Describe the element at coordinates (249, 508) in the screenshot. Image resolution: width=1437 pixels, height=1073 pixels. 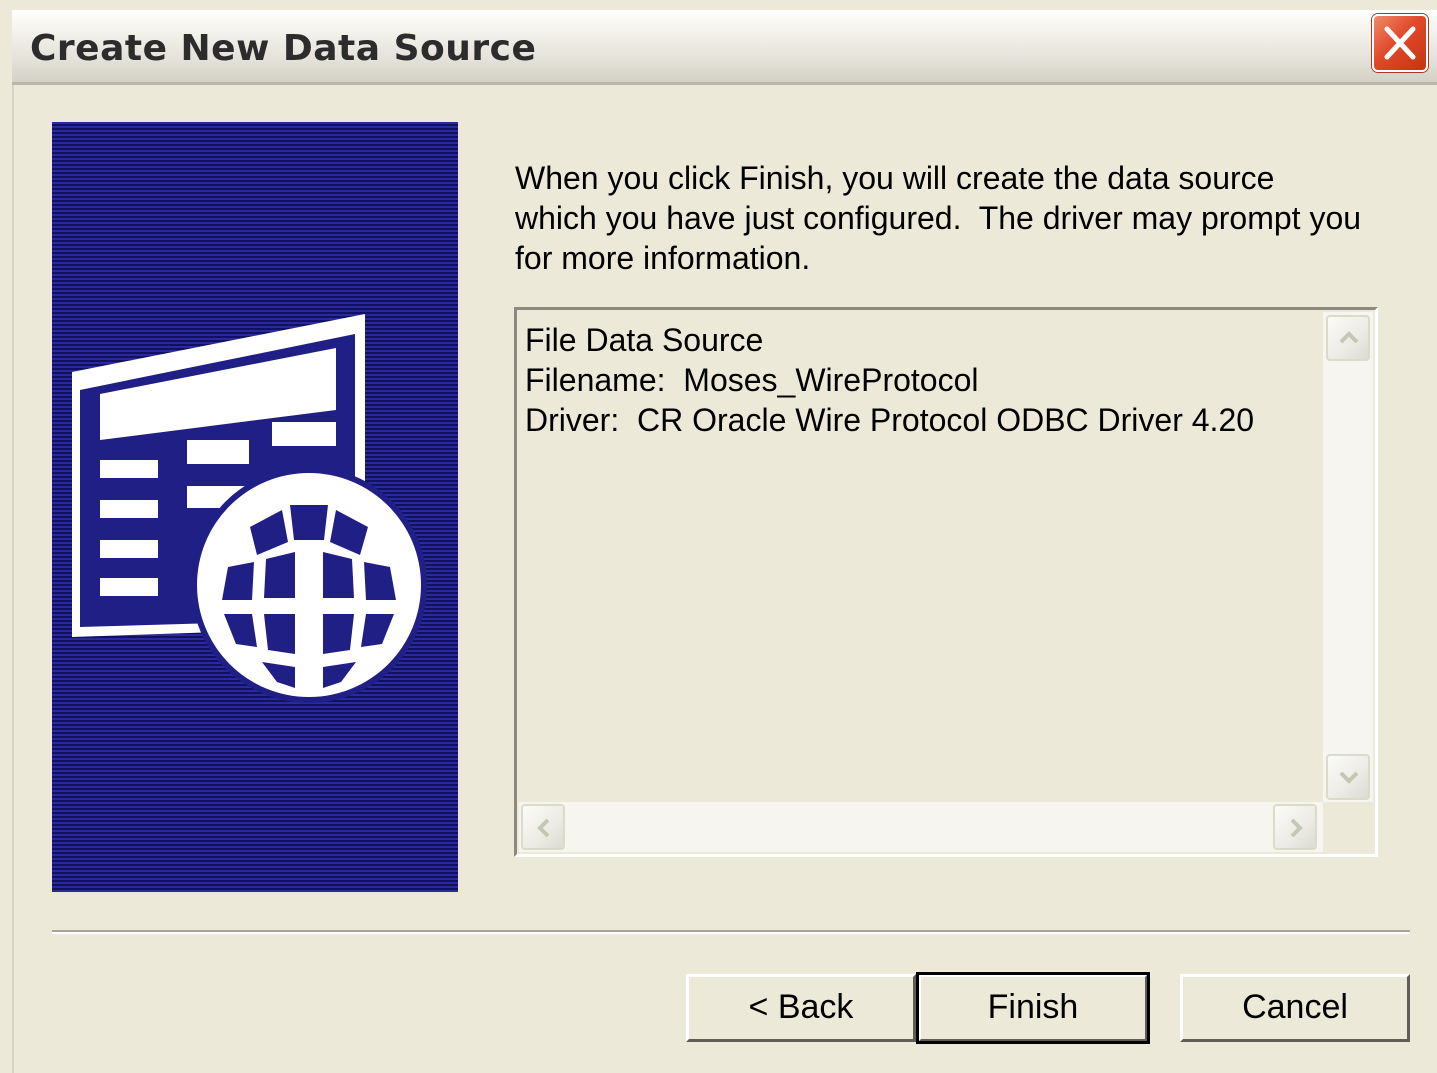
I see `data-source-globe-icon` at that location.